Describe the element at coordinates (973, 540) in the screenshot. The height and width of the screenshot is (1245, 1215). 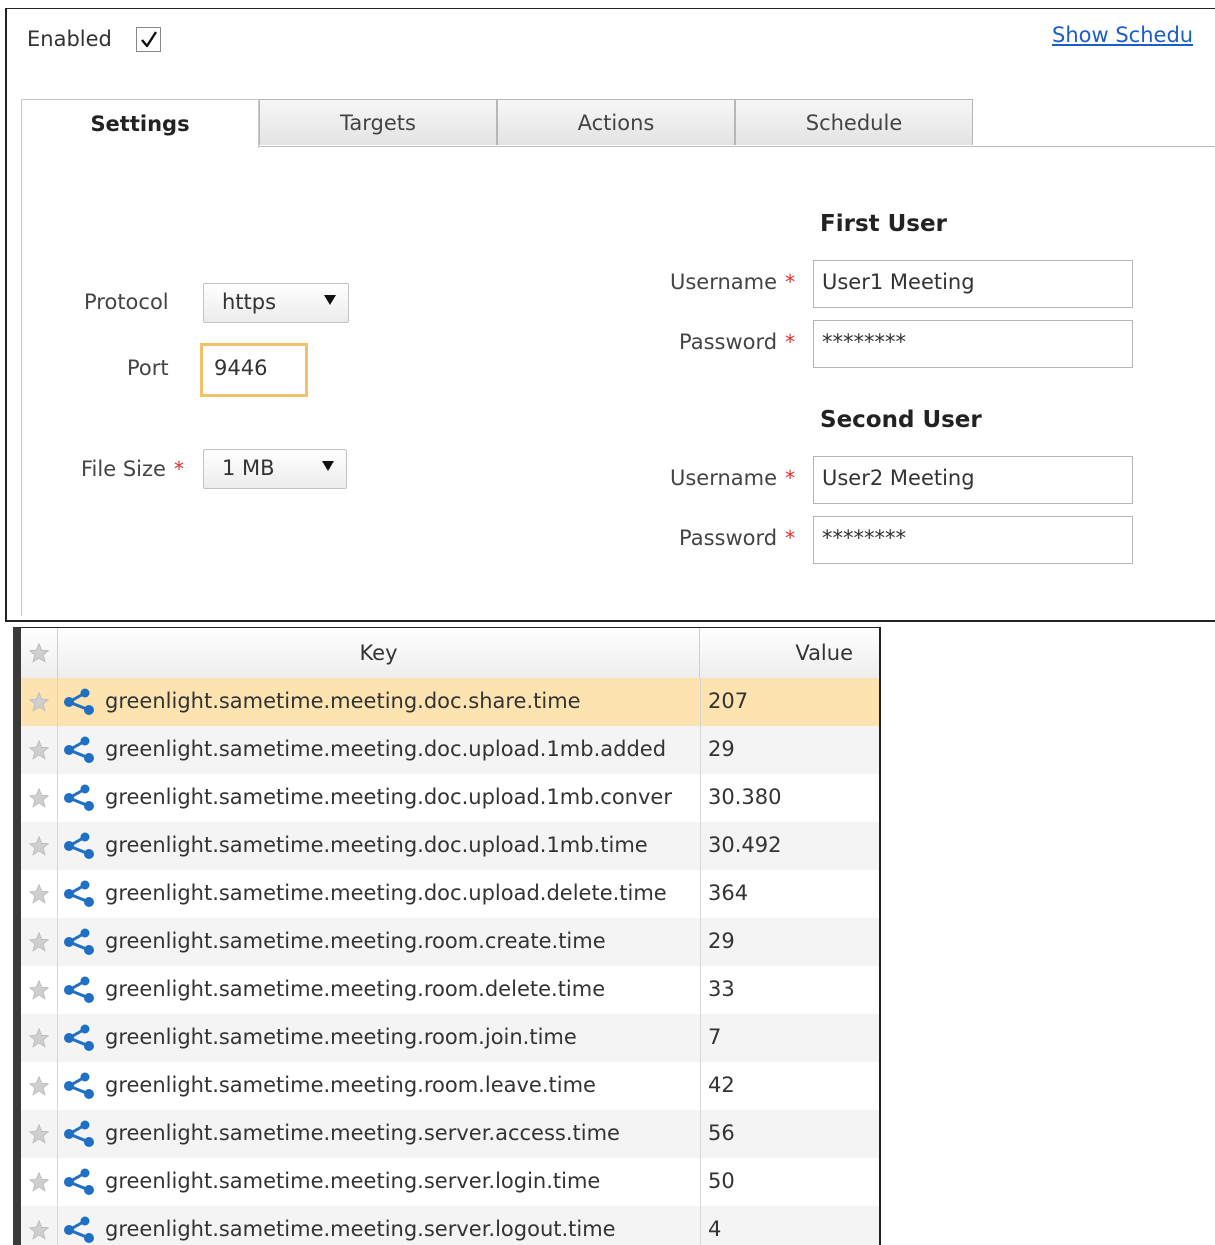
I see `second-password-input: ********` at that location.